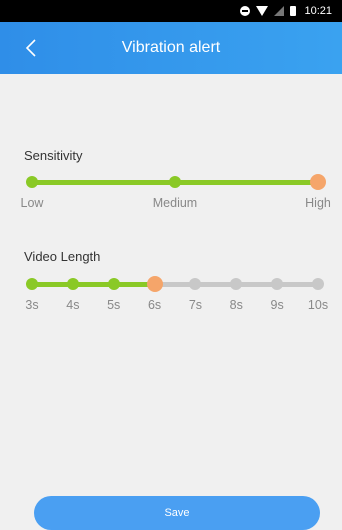 The width and height of the screenshot is (342, 530). Describe the element at coordinates (318, 182) in the screenshot. I see `sensitivity-knob-selected` at that location.